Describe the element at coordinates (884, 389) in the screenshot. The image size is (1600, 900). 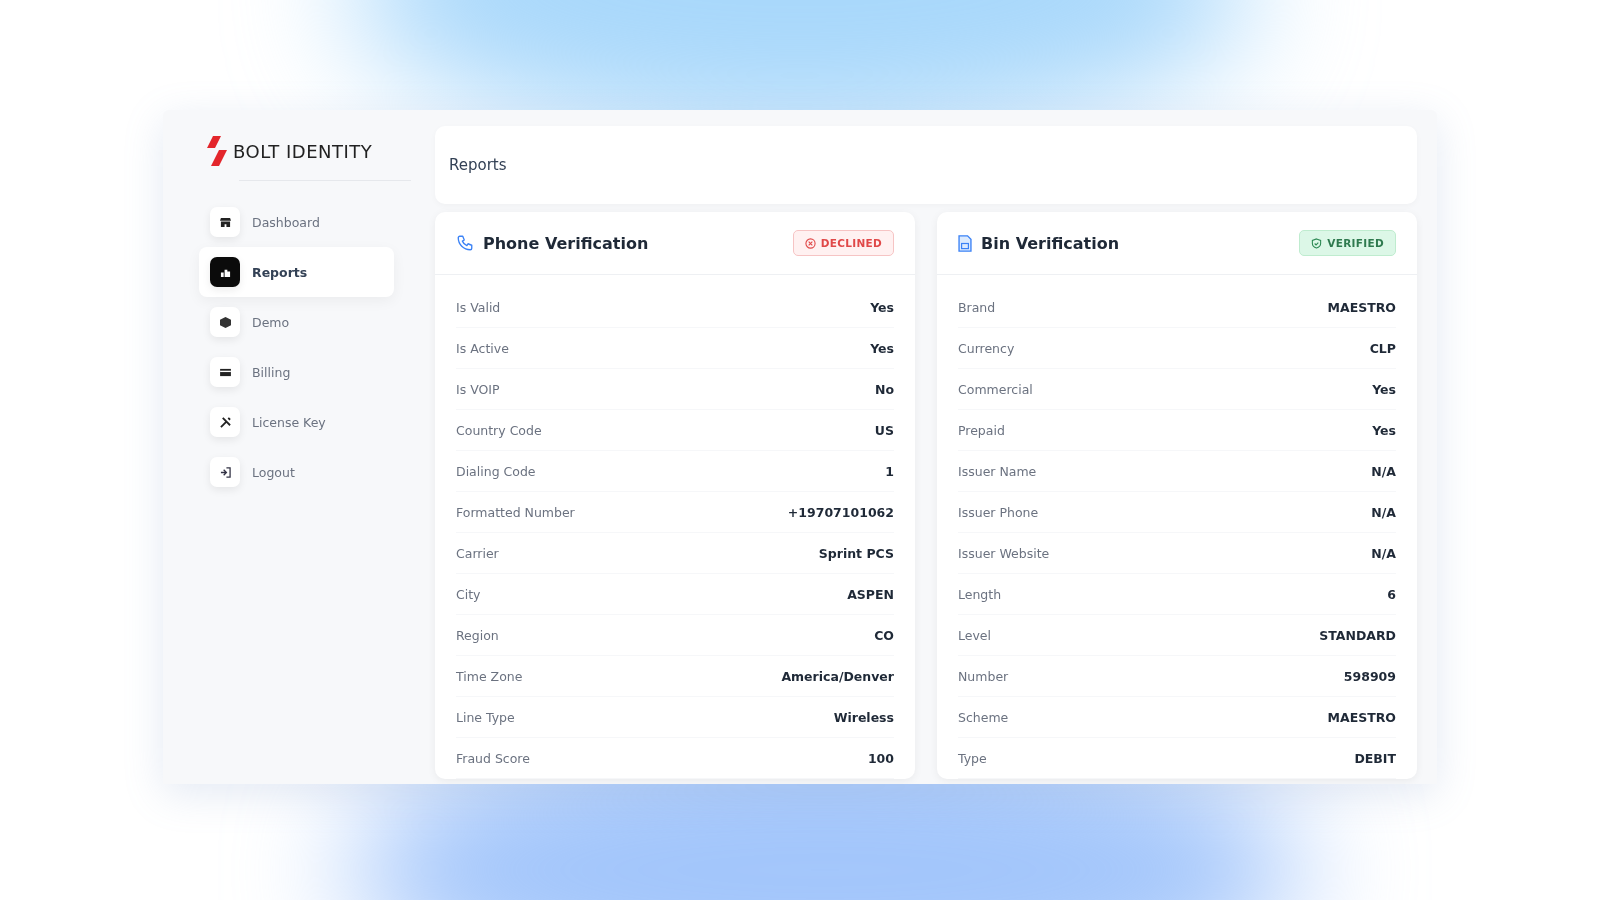
I see `field-value: No` at that location.